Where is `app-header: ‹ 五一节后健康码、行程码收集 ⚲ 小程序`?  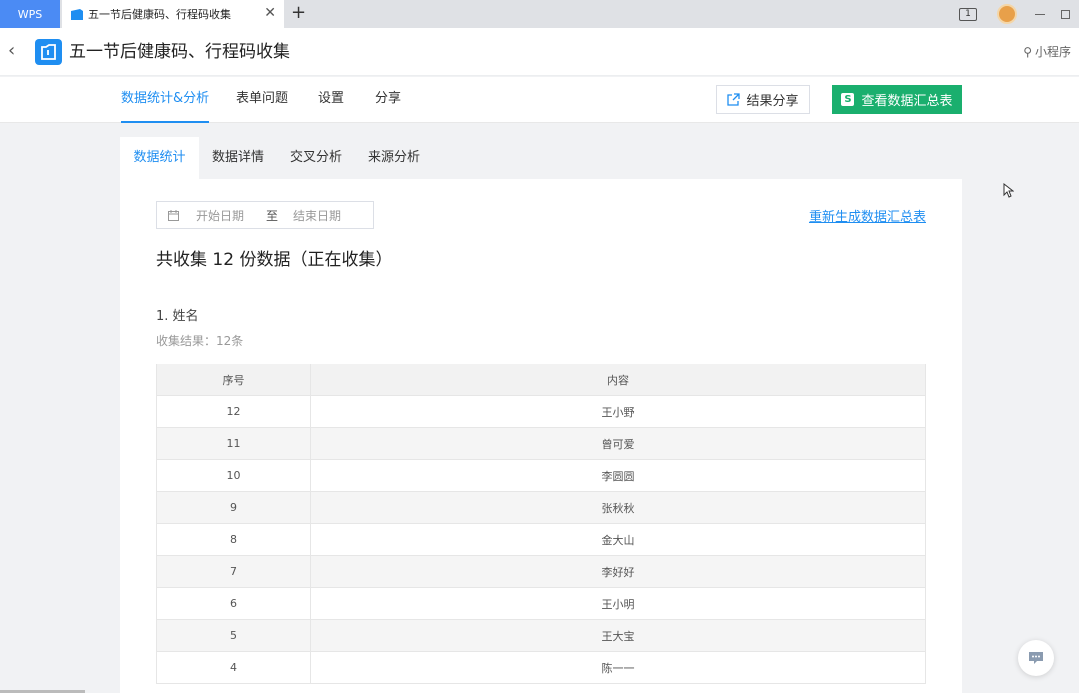
app-header: ‹ 五一节后健康码、行程码收集 ⚲ 小程序 is located at coordinates (539, 52).